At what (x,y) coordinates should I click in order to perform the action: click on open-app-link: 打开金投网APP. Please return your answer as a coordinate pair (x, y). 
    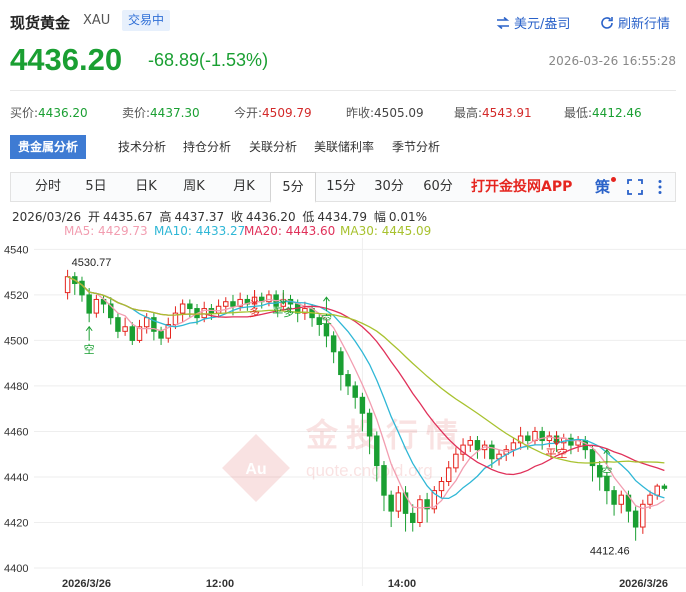
    Looking at the image, I should click on (521, 187).